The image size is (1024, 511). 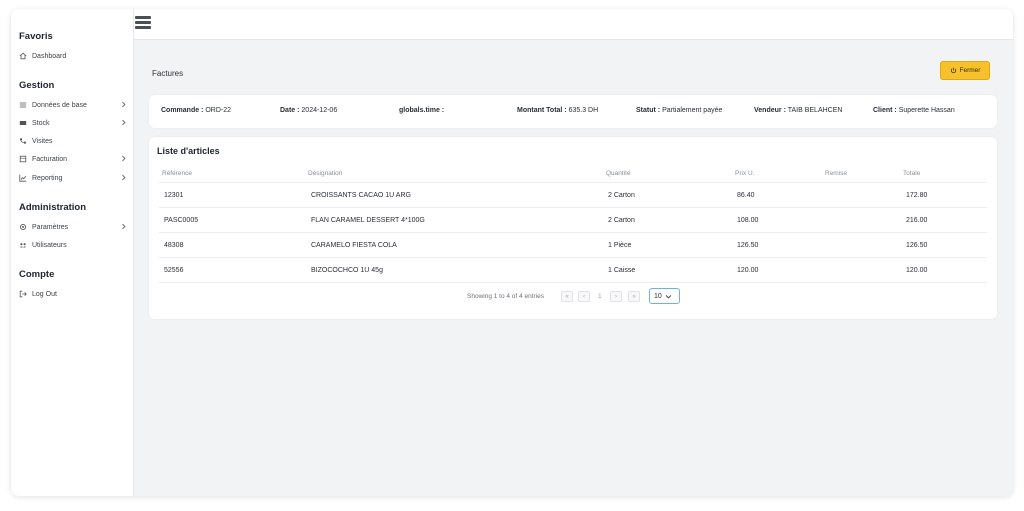 I want to click on close-button: Fermer, so click(x=965, y=70).